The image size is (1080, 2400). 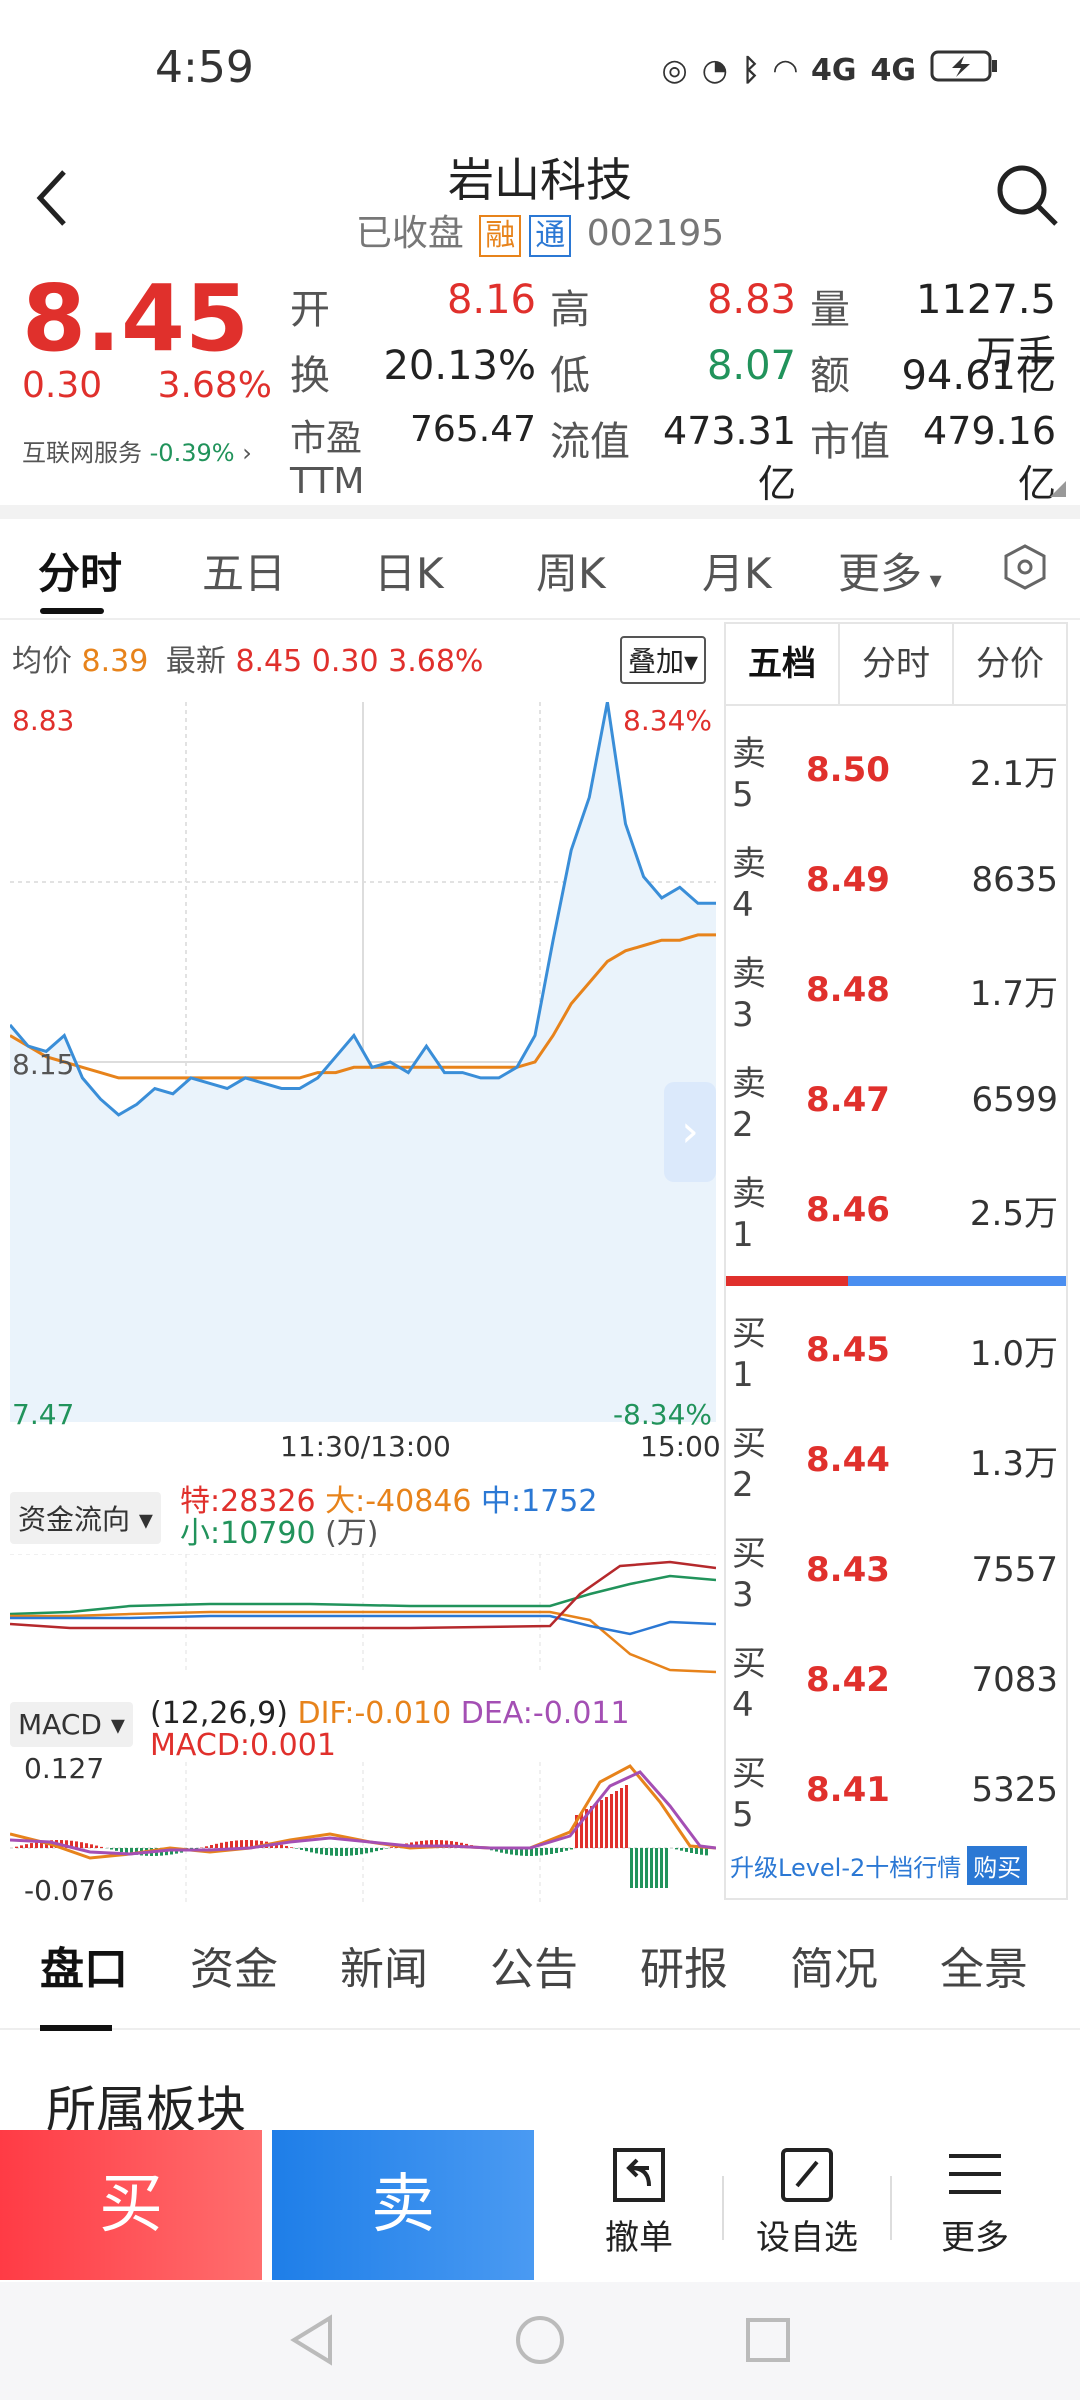 What do you see at coordinates (384, 1965) in the screenshot?
I see `tab-news: 新闻` at bounding box center [384, 1965].